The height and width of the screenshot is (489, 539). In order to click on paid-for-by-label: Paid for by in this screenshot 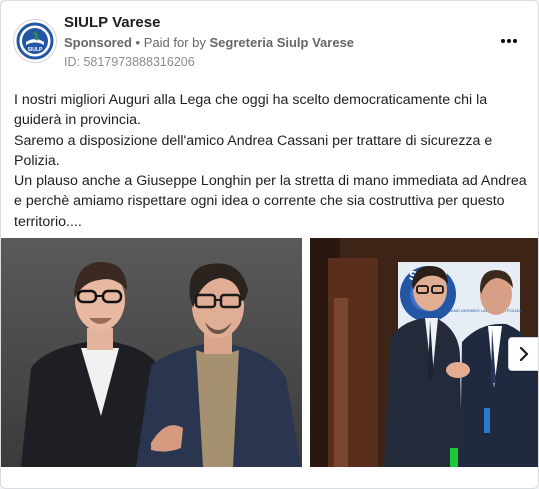, I will do `click(174, 42)`.